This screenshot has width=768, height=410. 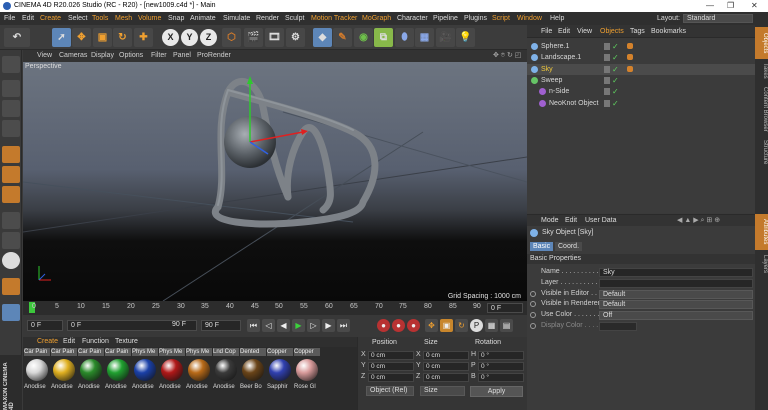 I want to click on menu-motion-tracker: Motion Tracker, so click(x=334, y=18).